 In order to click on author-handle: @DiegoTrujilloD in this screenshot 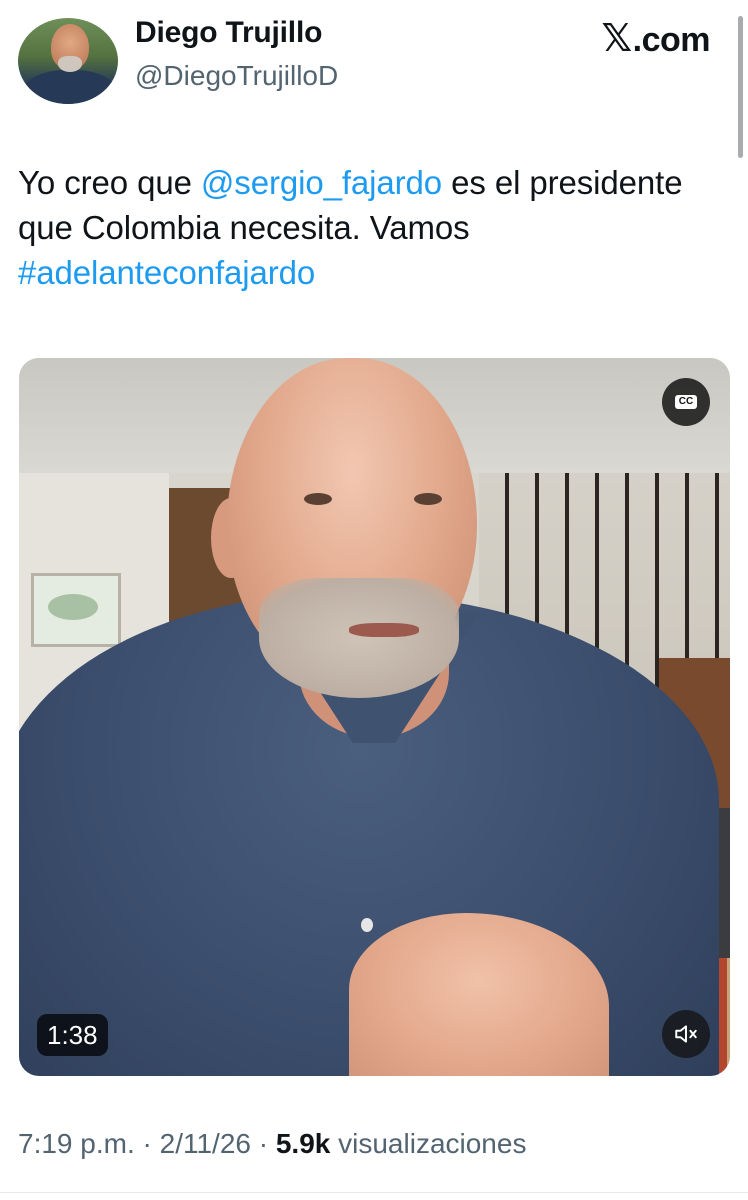, I will do `click(236, 76)`.